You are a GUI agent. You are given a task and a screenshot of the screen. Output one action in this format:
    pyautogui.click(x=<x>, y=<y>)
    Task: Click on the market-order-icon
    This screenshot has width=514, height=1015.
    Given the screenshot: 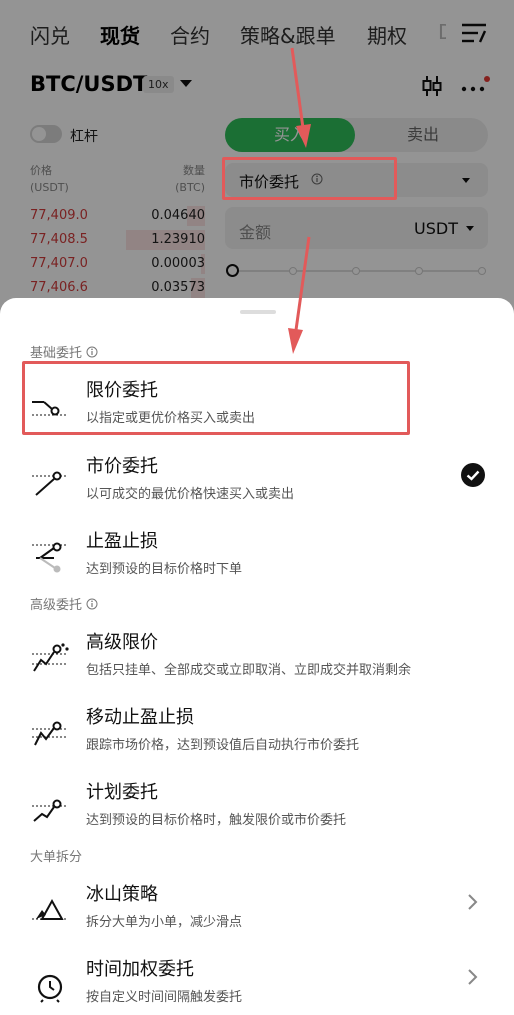 What is the action you would take?
    pyautogui.click(x=50, y=483)
    